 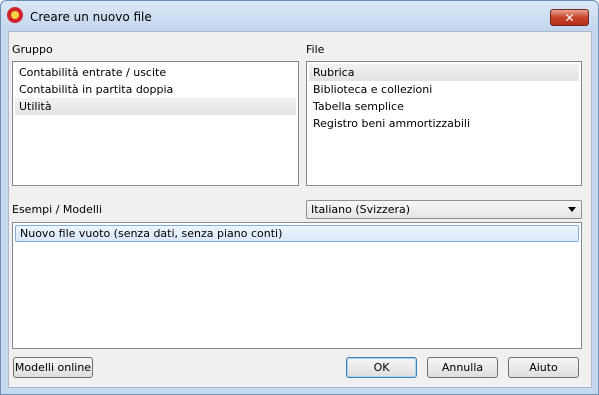 What do you see at coordinates (381, 367) in the screenshot?
I see `ok-button: OK` at bounding box center [381, 367].